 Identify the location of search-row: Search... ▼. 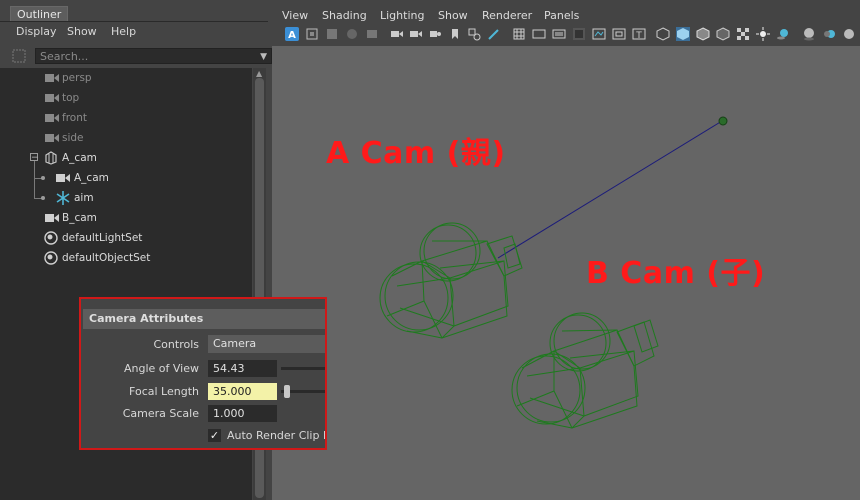
(141, 57).